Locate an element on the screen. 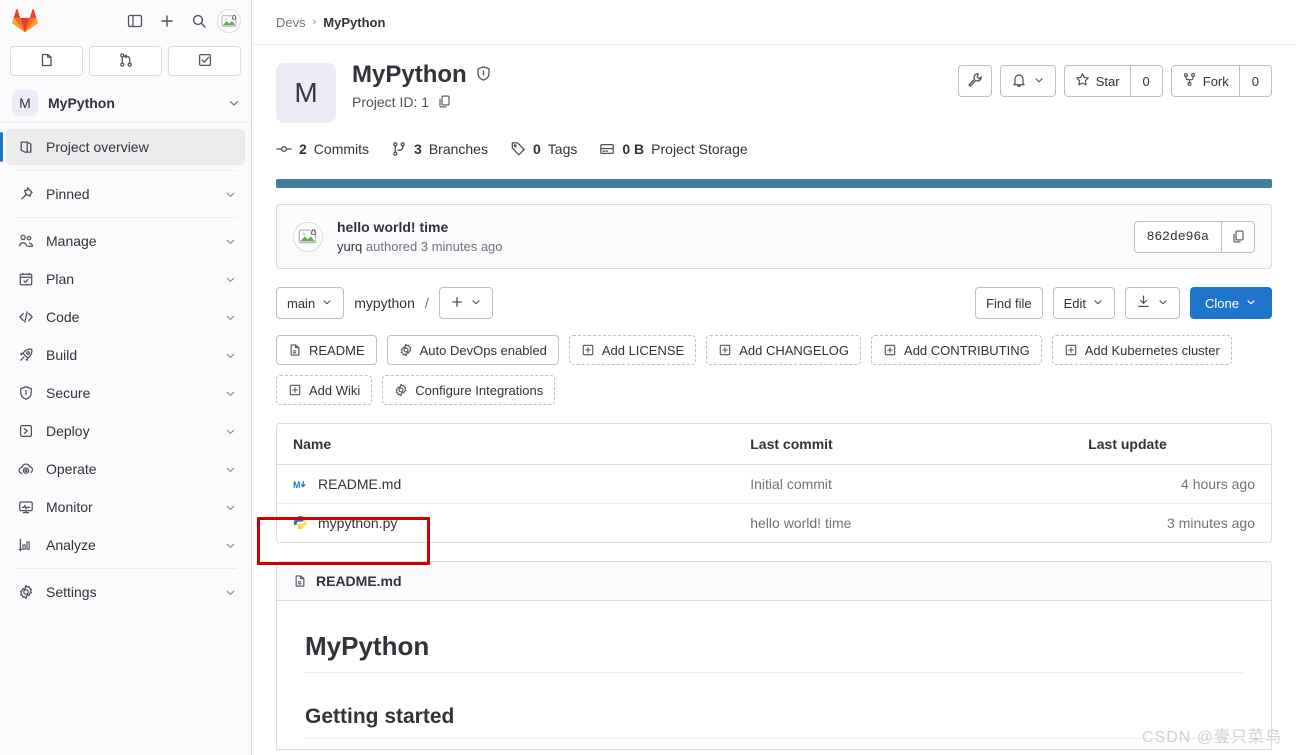 The height and width of the screenshot is (755, 1296). issues-shortcut is located at coordinates (46, 61).